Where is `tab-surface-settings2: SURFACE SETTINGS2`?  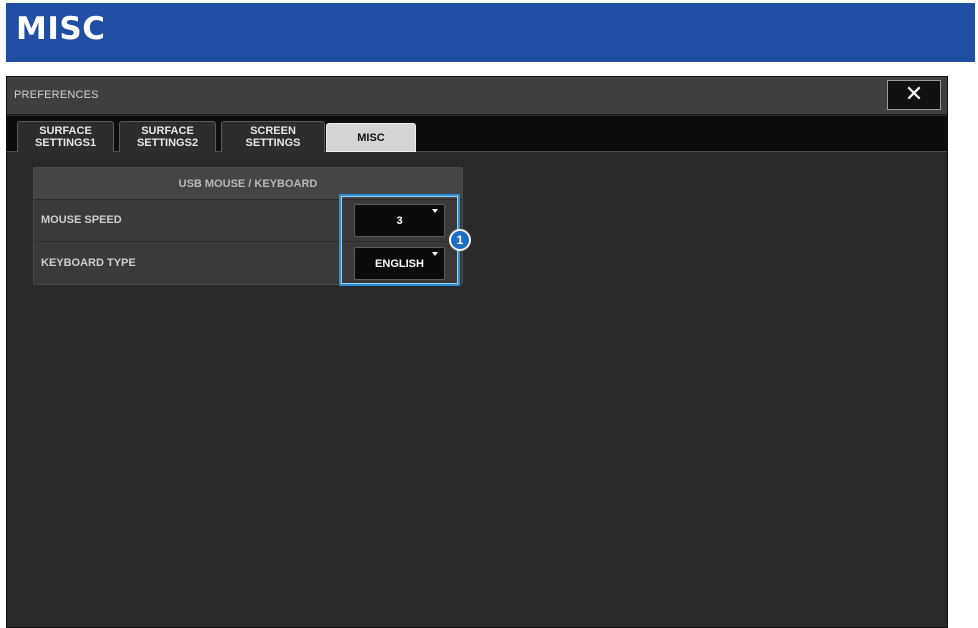
tab-surface-settings2: SURFACE SETTINGS2 is located at coordinates (167, 136).